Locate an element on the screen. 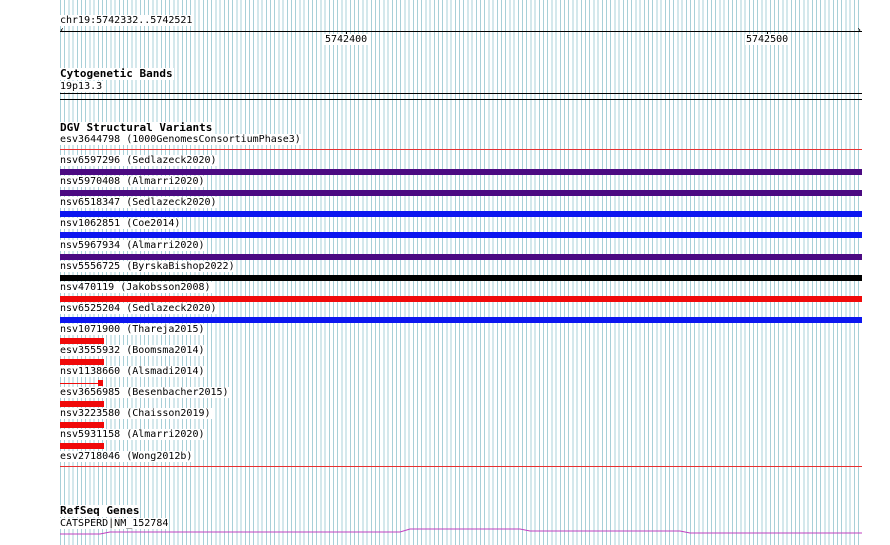 This screenshot has height=545, width=890. variant-feature-block is located at coordinates (100, 383).